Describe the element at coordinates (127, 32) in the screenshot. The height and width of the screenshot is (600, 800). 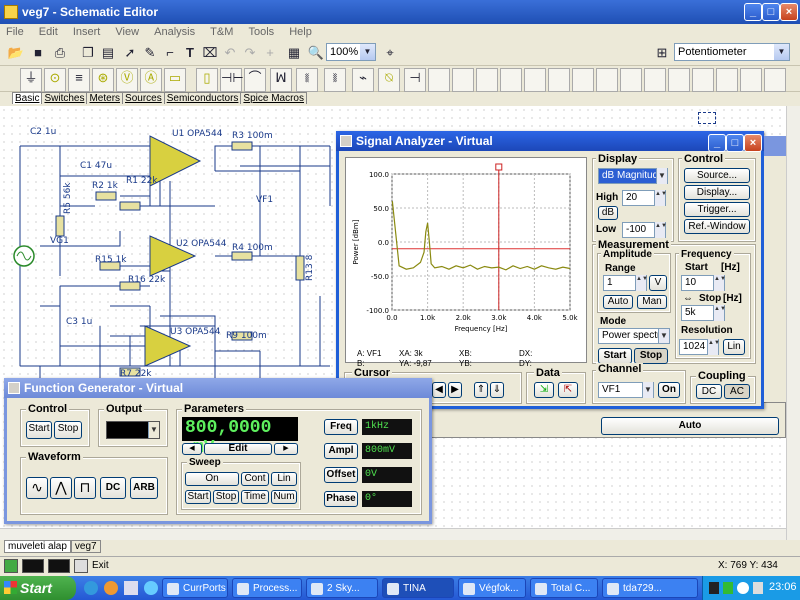
I see `menu-view: View` at that location.